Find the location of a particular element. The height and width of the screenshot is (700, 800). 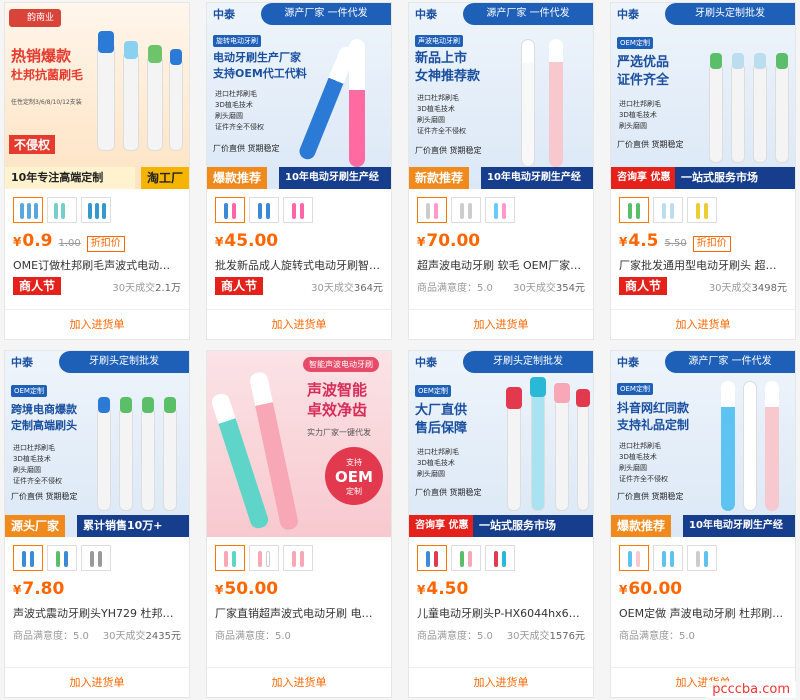

watermark: pcccba.com is located at coordinates (751, 689).